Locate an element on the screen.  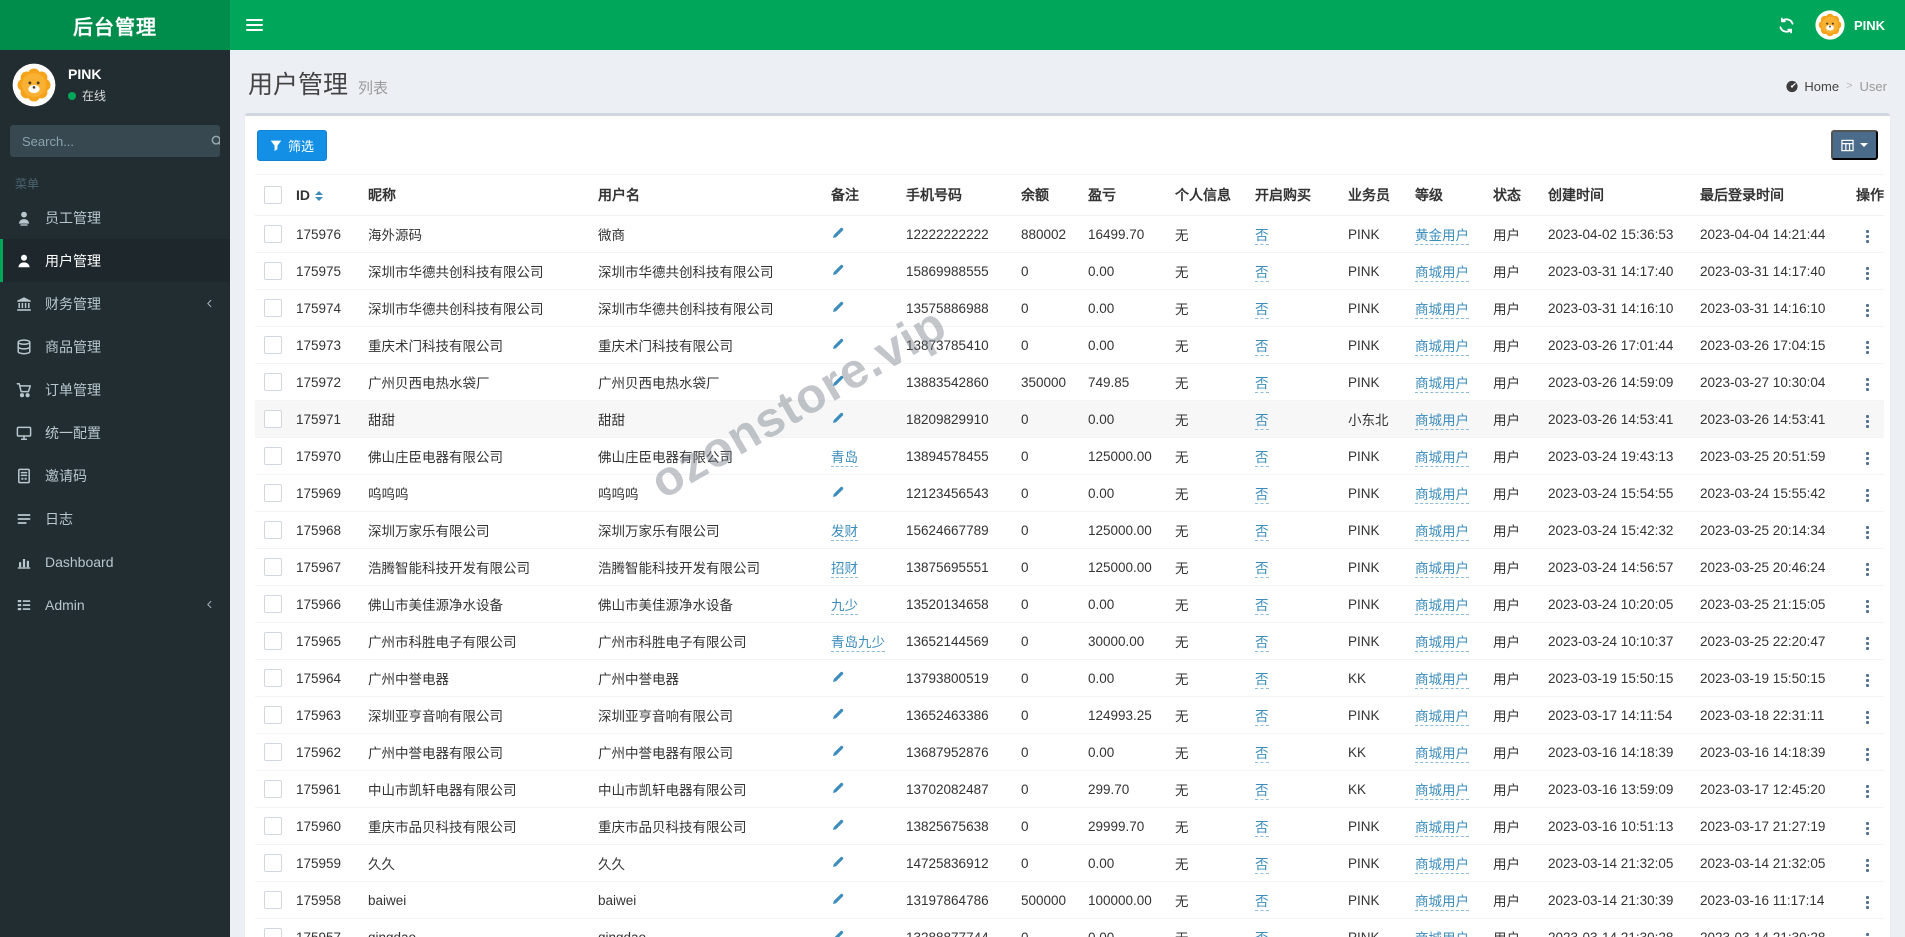
filter-button: 筛选 is located at coordinates (292, 145).